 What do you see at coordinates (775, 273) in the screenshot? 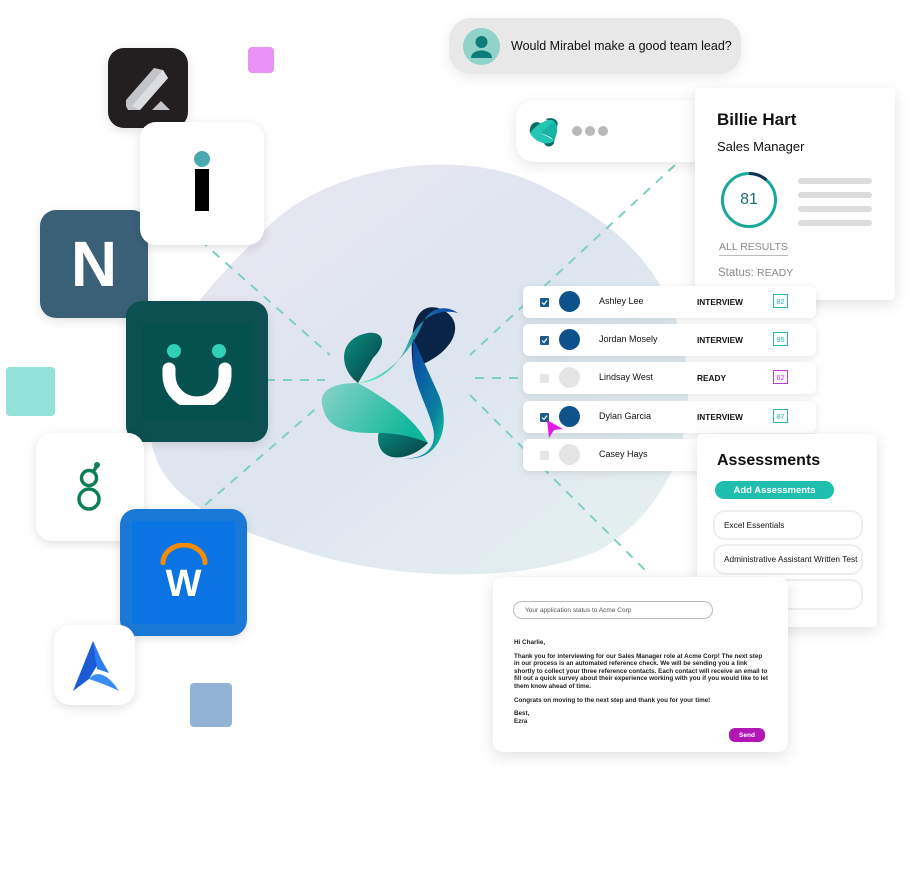
I see `status-value: READY` at bounding box center [775, 273].